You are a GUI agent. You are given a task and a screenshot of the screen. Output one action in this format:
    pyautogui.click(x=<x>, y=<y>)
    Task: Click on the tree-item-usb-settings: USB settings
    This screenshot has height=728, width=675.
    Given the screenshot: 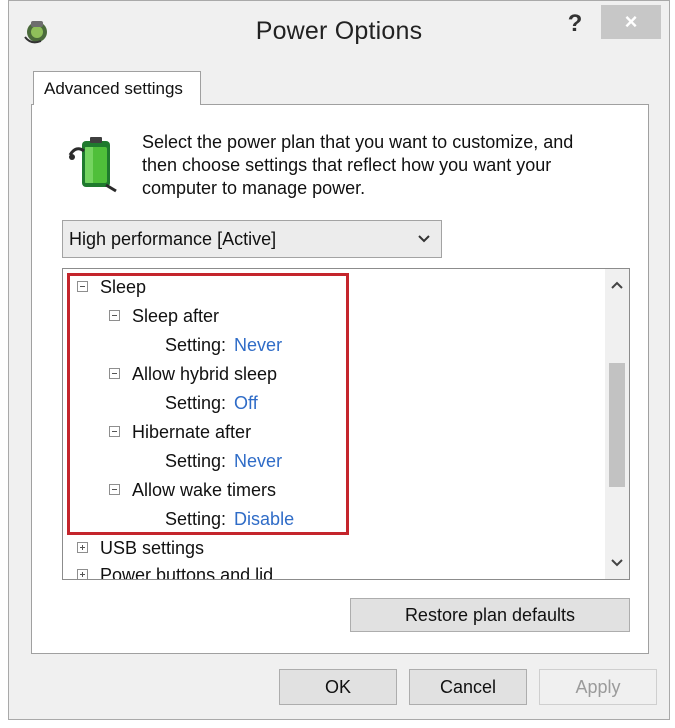 What is the action you would take?
    pyautogui.click(x=140, y=548)
    